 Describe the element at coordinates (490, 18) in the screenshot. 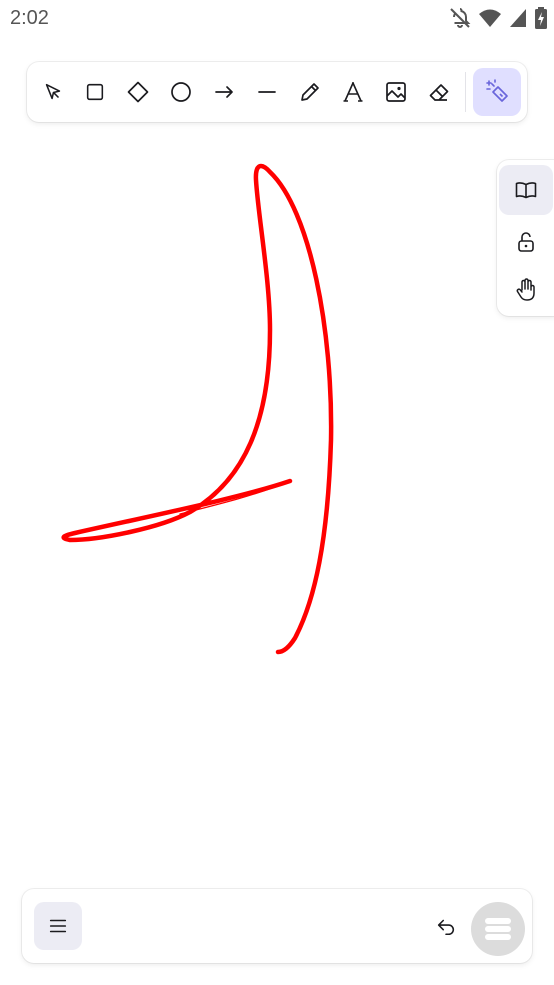

I see `wifi-icon` at that location.